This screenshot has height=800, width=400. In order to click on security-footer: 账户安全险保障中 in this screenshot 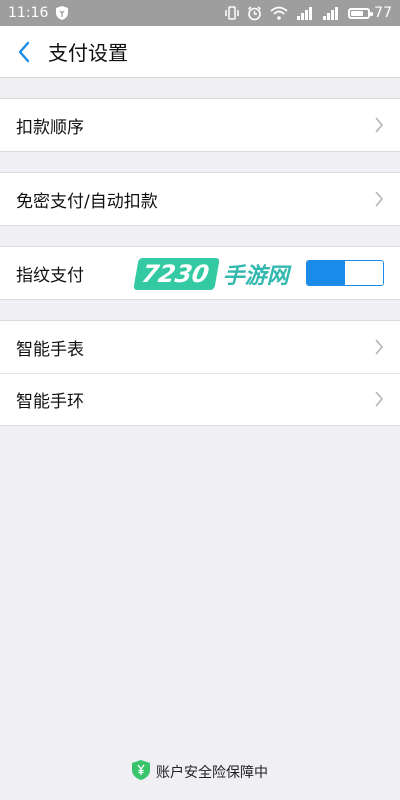, I will do `click(200, 772)`.